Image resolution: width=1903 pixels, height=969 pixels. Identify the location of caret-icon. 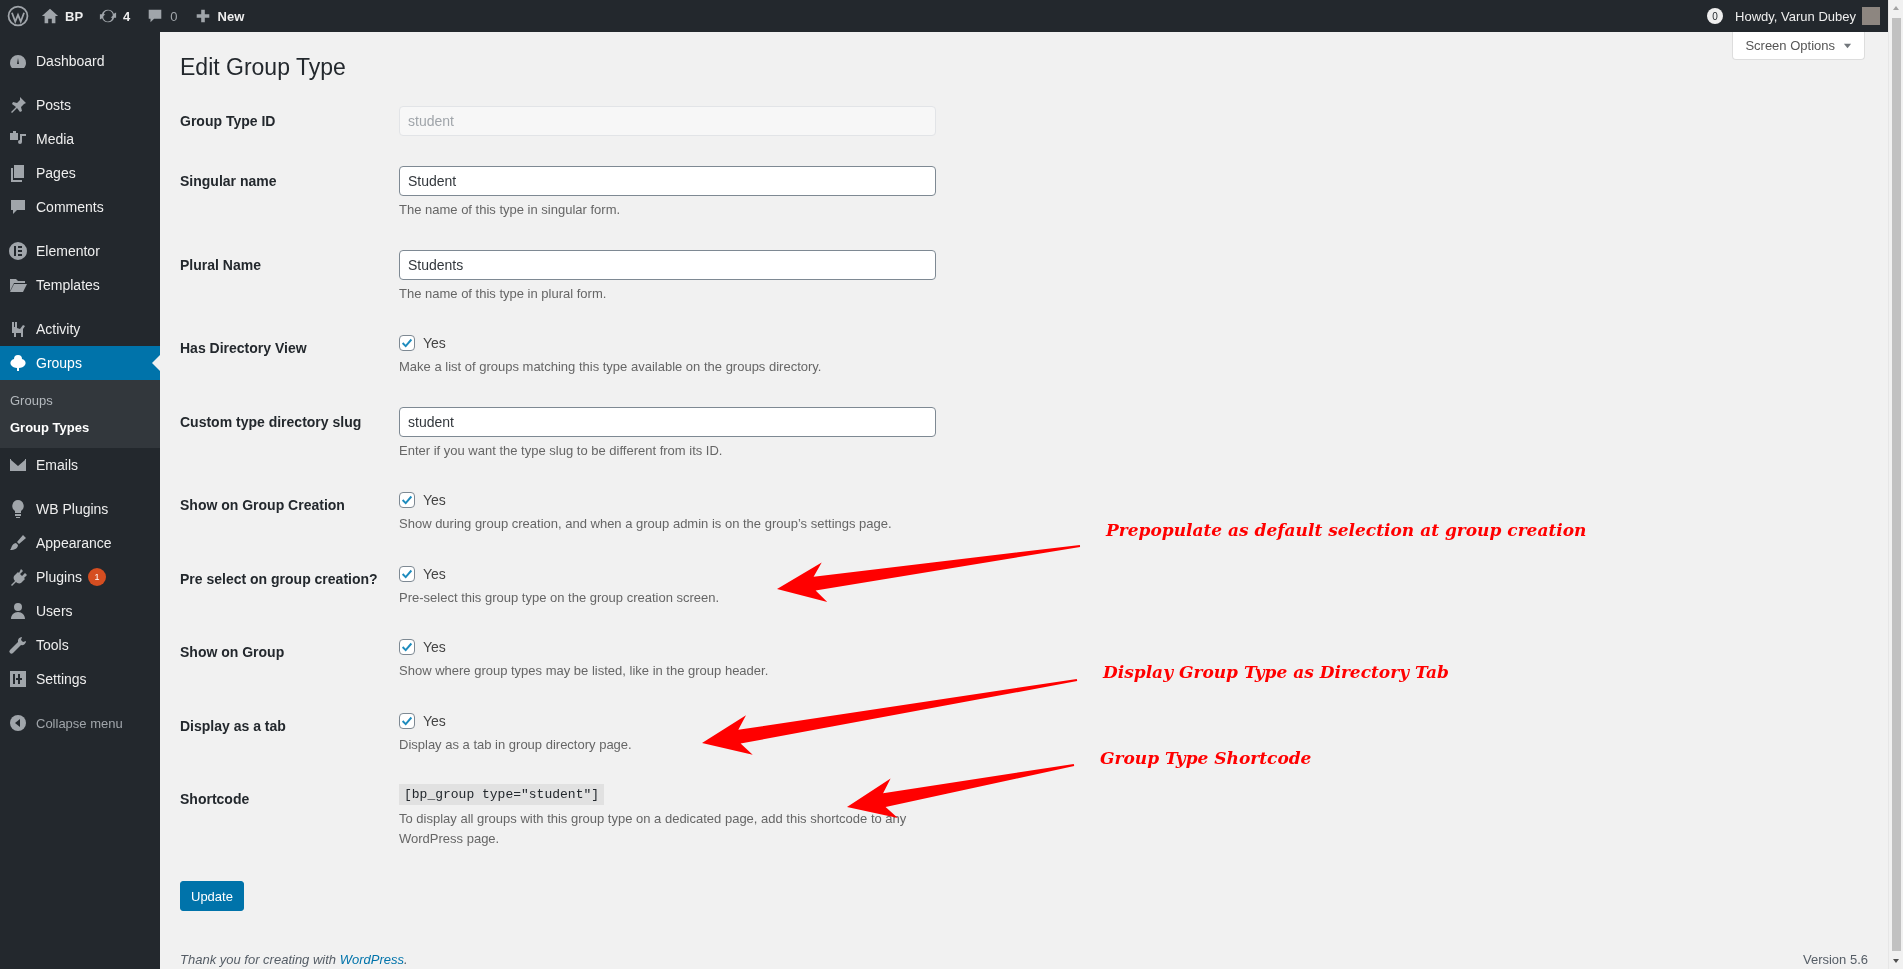
(1847, 45).